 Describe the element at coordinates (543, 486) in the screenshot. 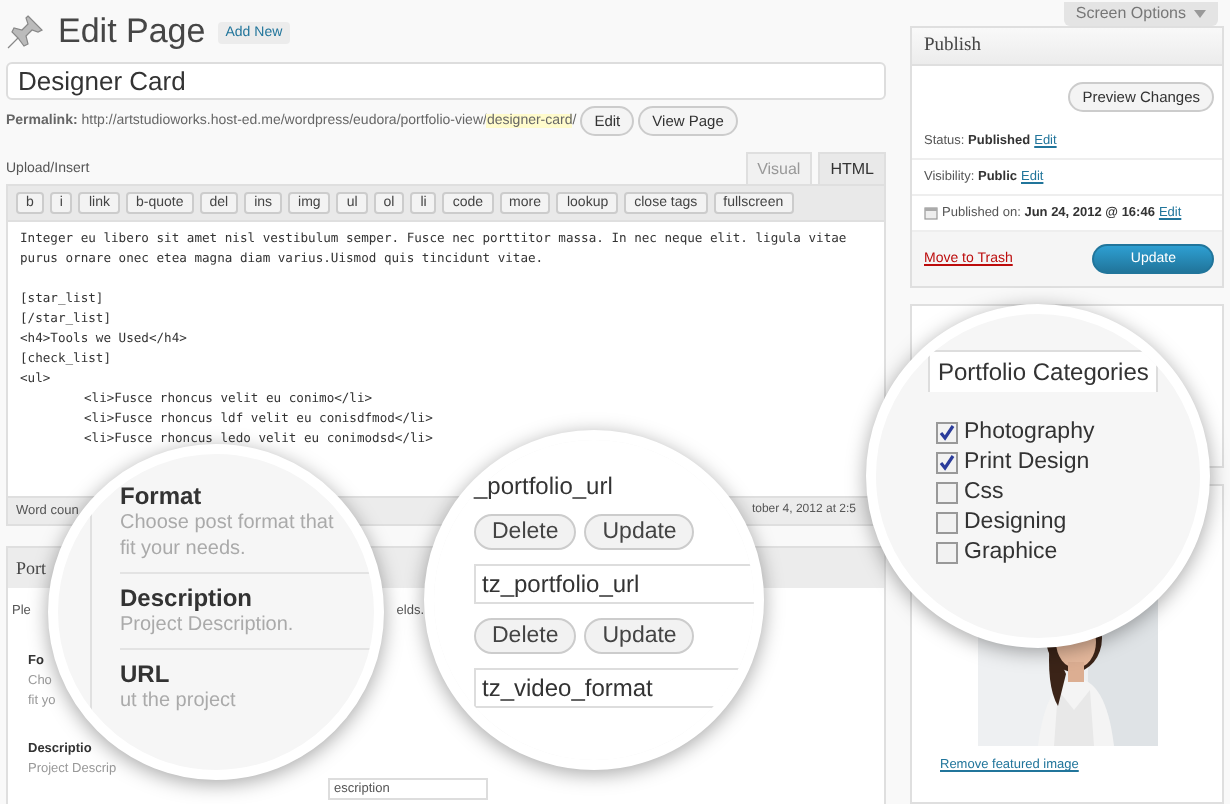

I see `field-name: _portfolio_url` at that location.